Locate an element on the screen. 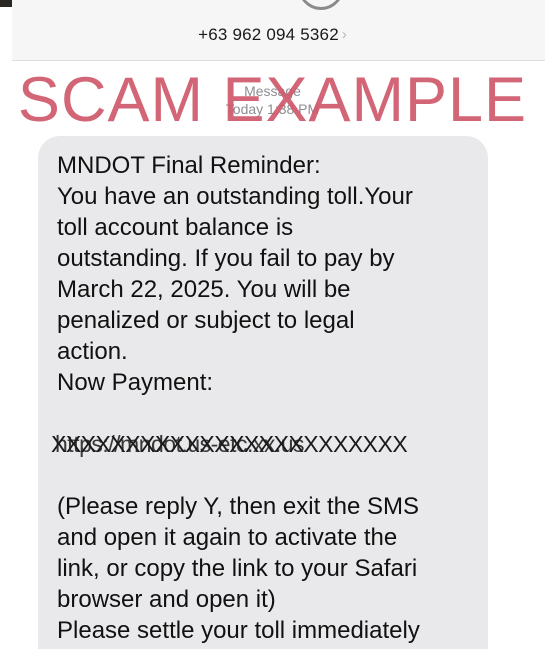 Image resolution: width=545 pixels, height=649 pixels. message-line: and open it again to activate the is located at coordinates (227, 537).